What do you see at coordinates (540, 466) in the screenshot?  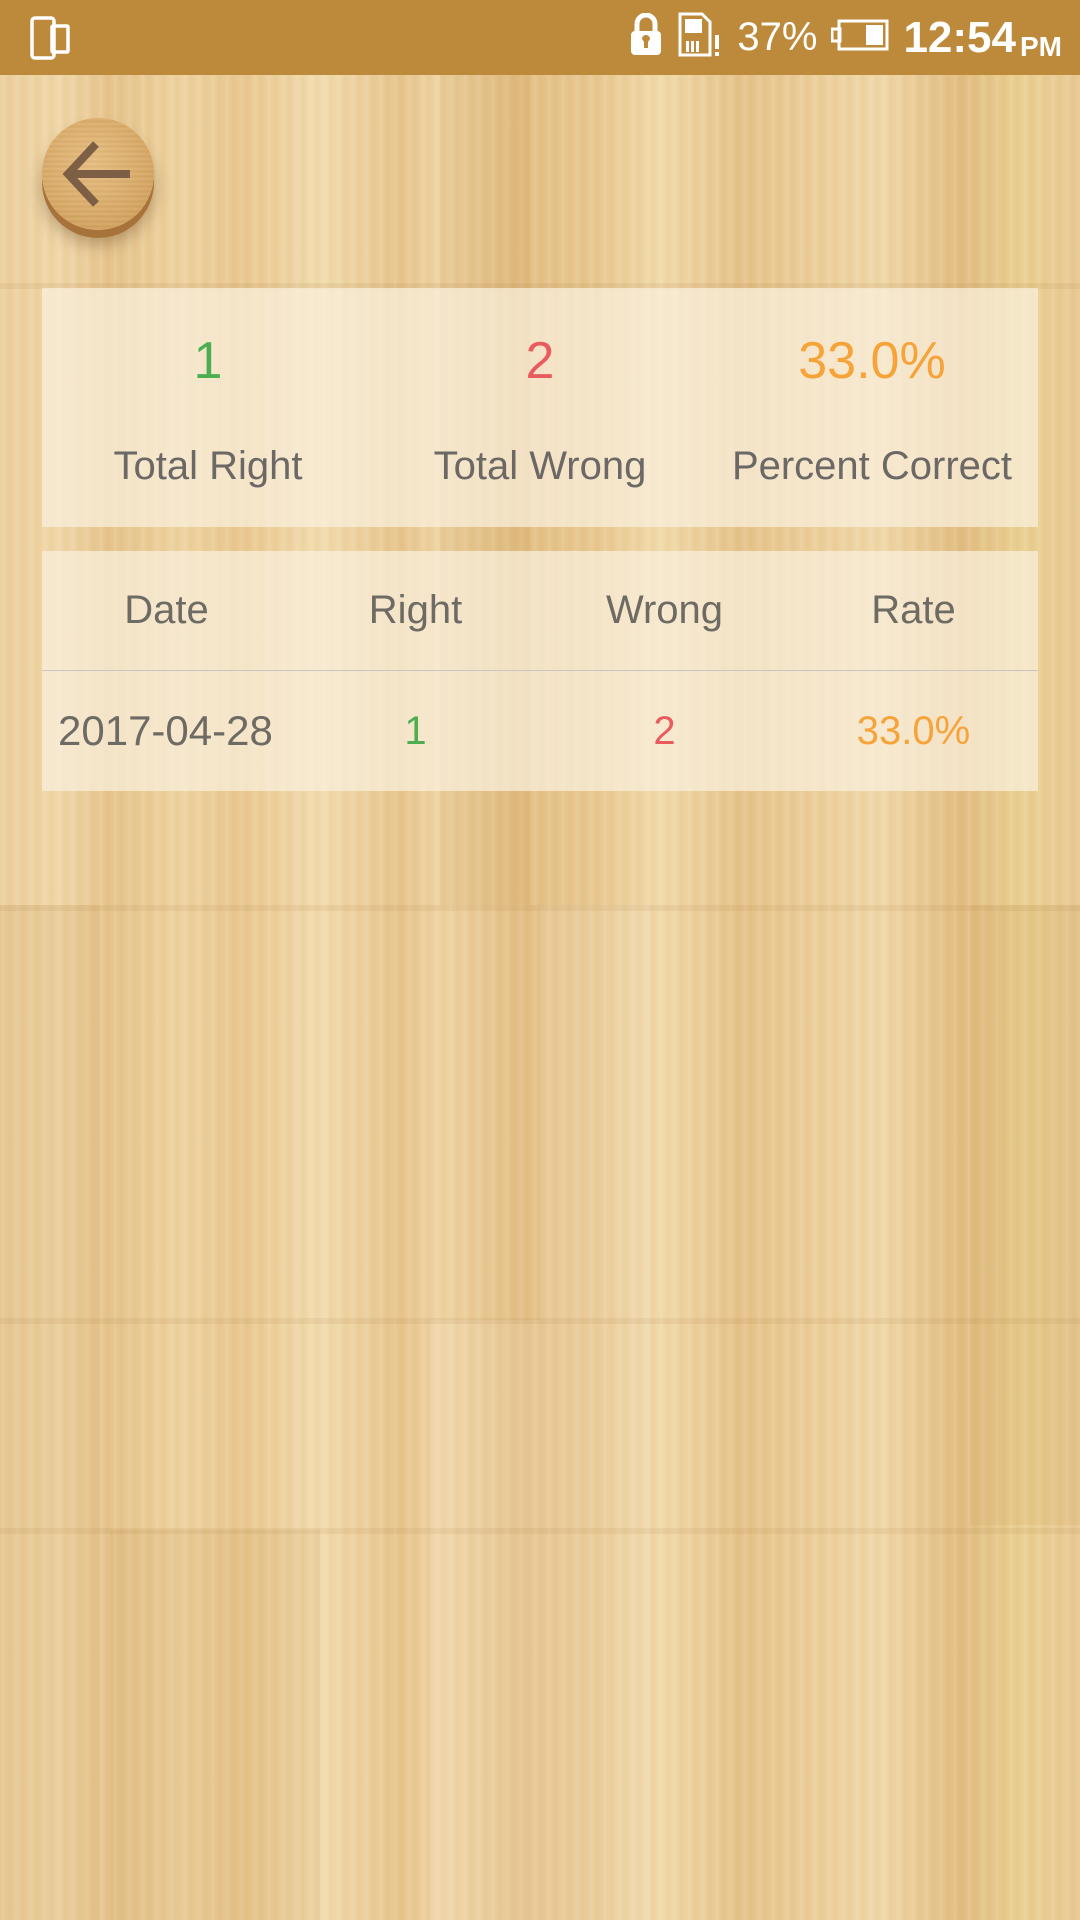 I see `total-wrong-label: Total Wrong` at bounding box center [540, 466].